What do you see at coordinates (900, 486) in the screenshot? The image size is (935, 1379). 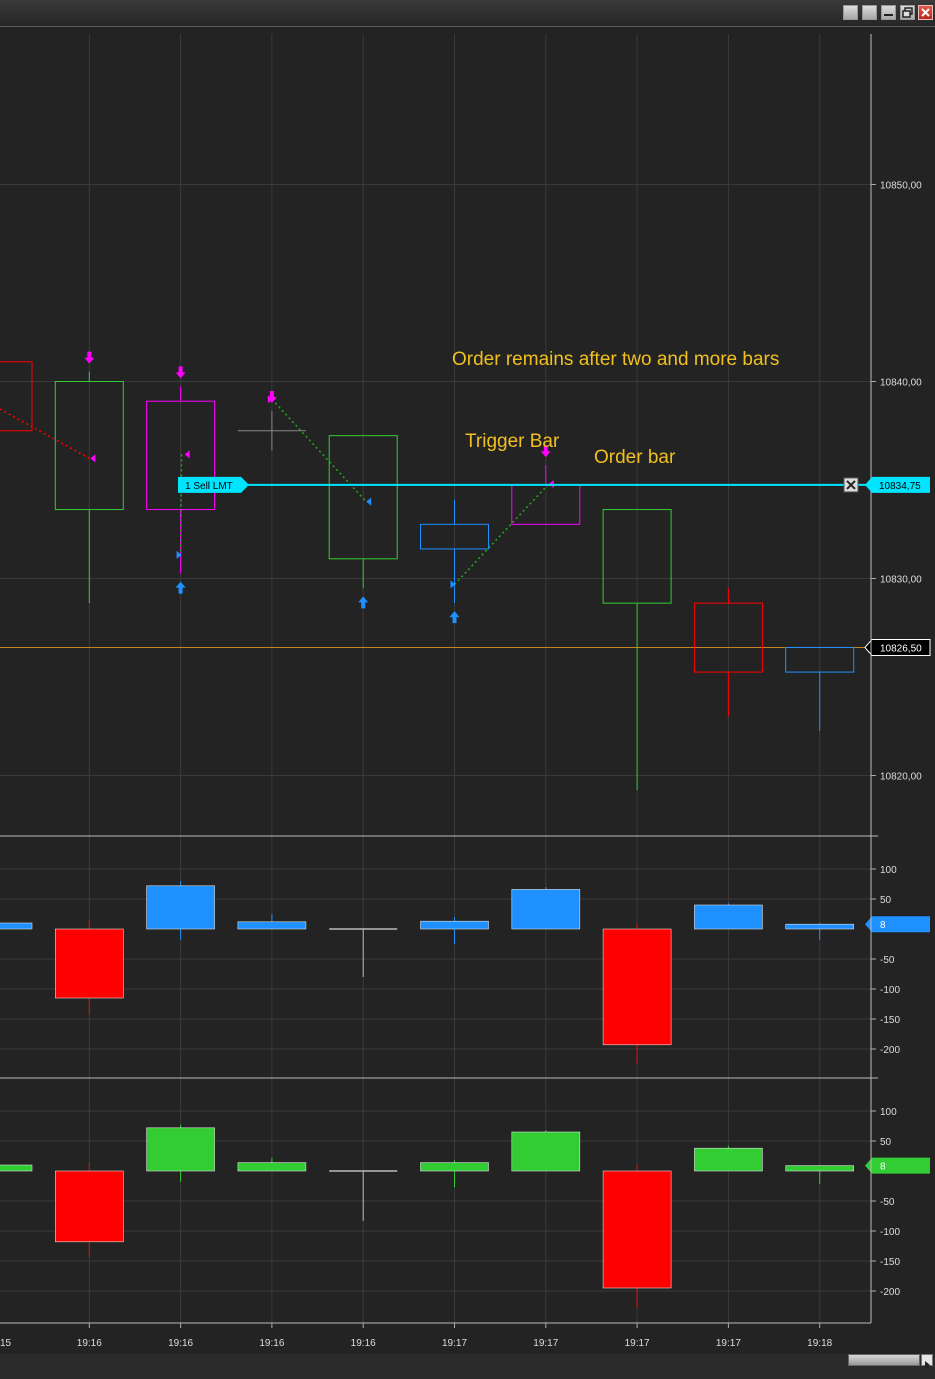 I see `order-price-label: 10834,75` at bounding box center [900, 486].